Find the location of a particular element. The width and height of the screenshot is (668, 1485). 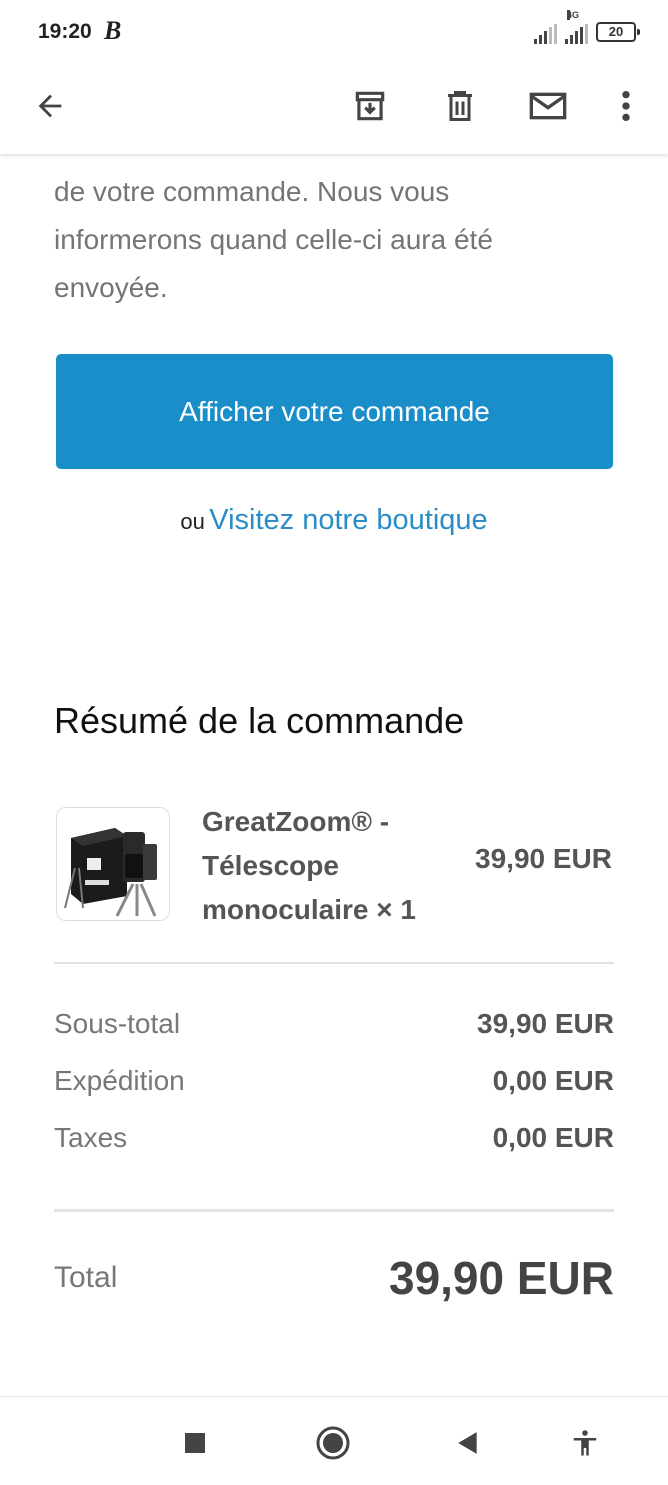

archive-icon is located at coordinates (370, 106).